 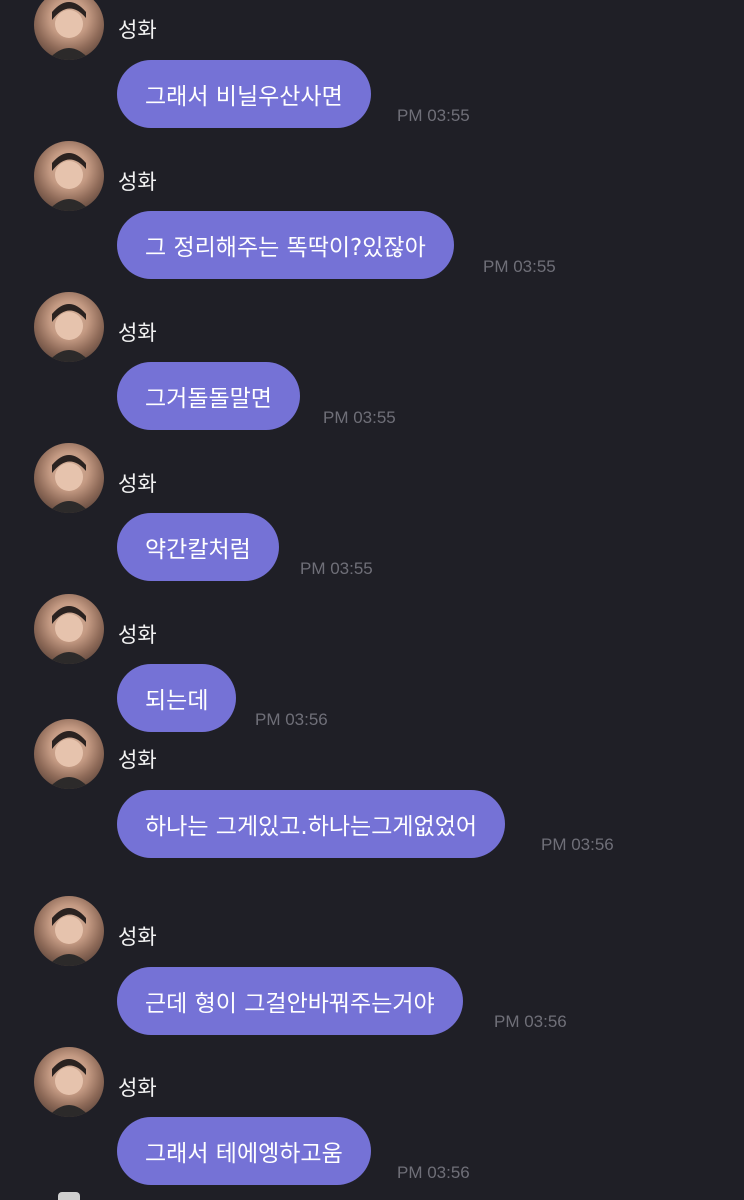 What do you see at coordinates (285, 245) in the screenshot?
I see `message-bubble: 그 정리해주는 똑딱이?있잖아` at bounding box center [285, 245].